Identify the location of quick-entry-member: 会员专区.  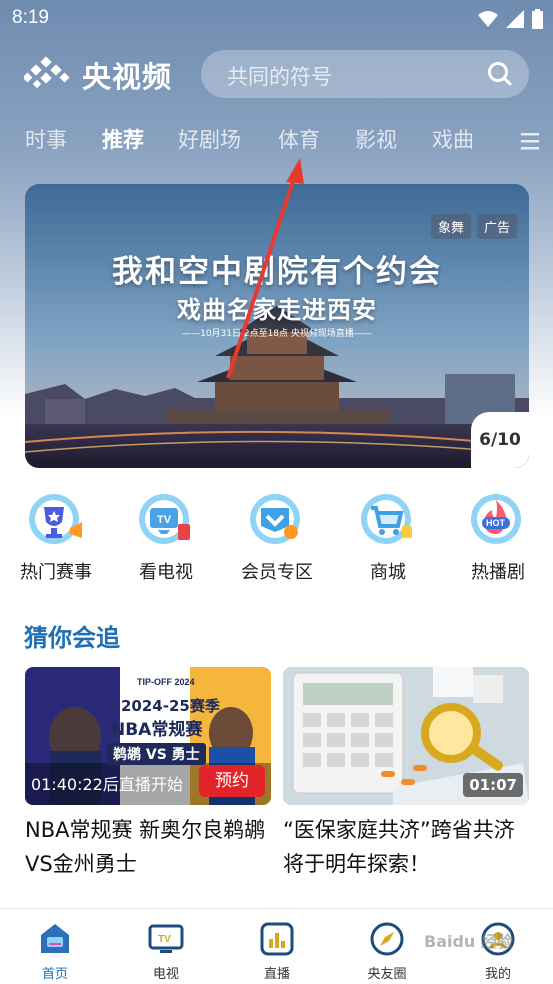
(276, 538).